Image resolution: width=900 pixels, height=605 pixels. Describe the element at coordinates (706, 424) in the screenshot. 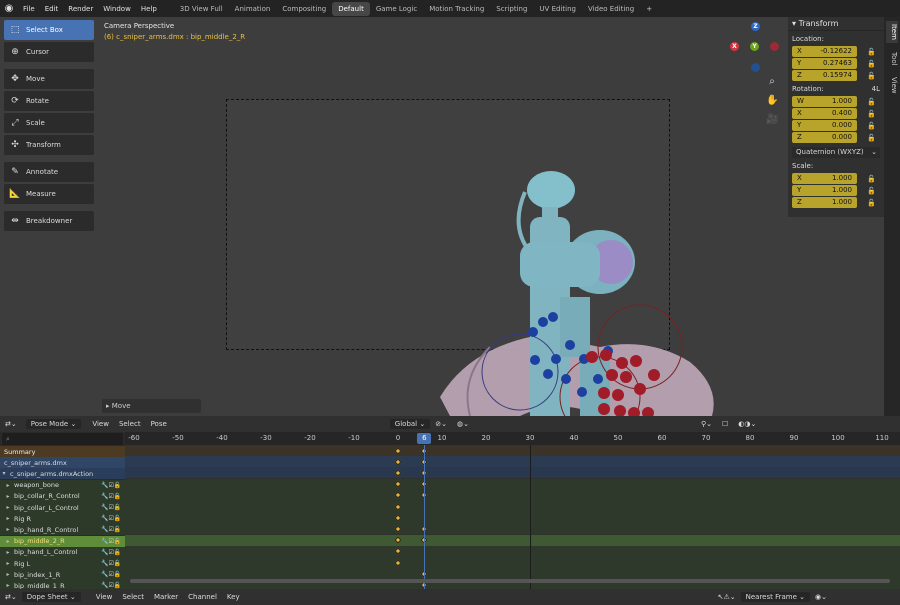

I see `filter-icon: ⚲⌄` at that location.